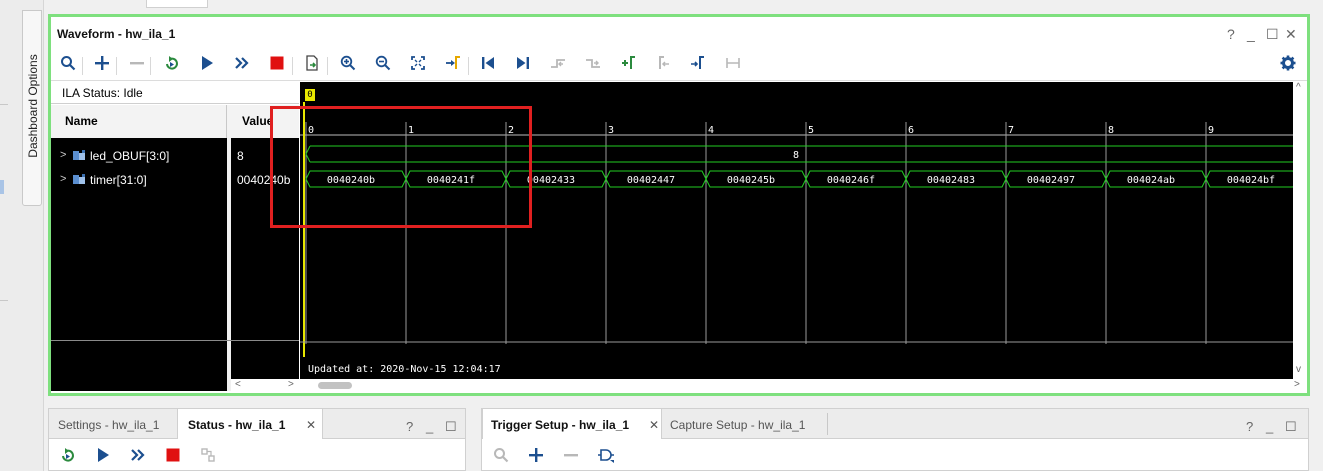 This screenshot has width=1323, height=471. Describe the element at coordinates (335, 385) in the screenshot. I see `hscroll-thumb` at that location.